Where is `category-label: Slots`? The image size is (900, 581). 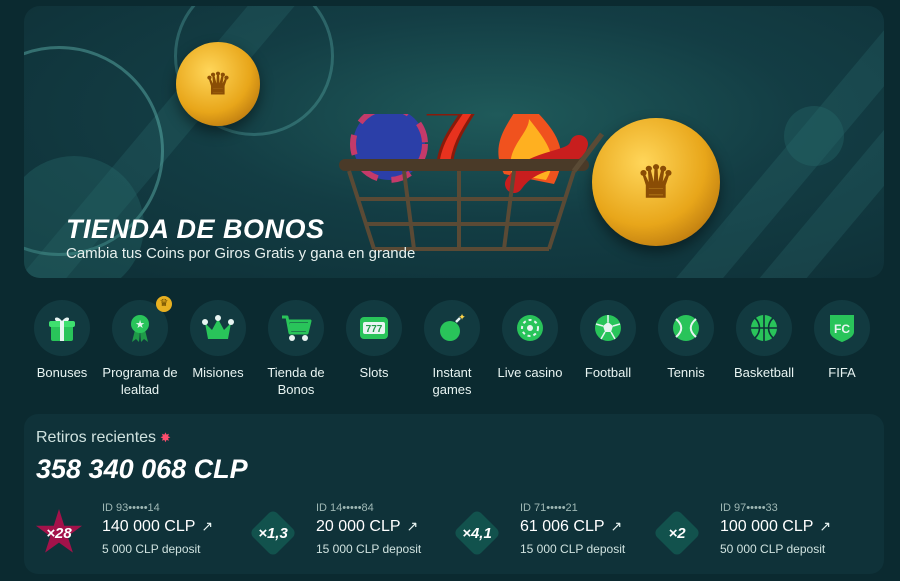 category-label: Slots is located at coordinates (374, 372).